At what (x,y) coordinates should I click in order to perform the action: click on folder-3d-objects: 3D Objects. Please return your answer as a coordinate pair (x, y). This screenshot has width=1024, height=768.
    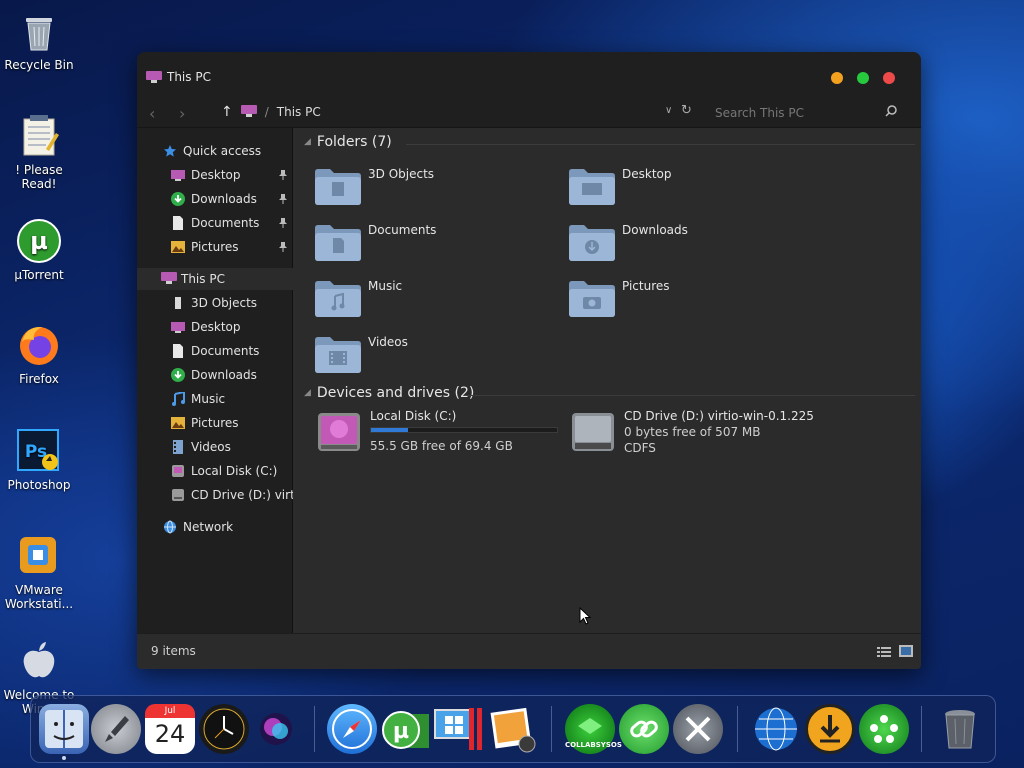
    Looking at the image, I should click on (434, 188).